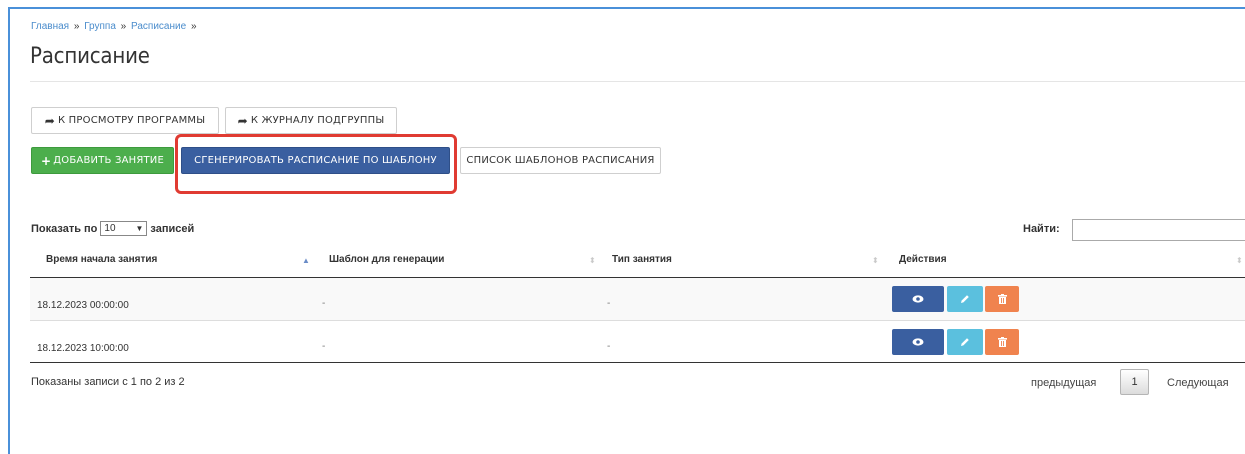 Image resolution: width=1245 pixels, height=454 pixels. Describe the element at coordinates (642, 259) in the screenshot. I see `column-lesson-type: Тип занятия` at that location.